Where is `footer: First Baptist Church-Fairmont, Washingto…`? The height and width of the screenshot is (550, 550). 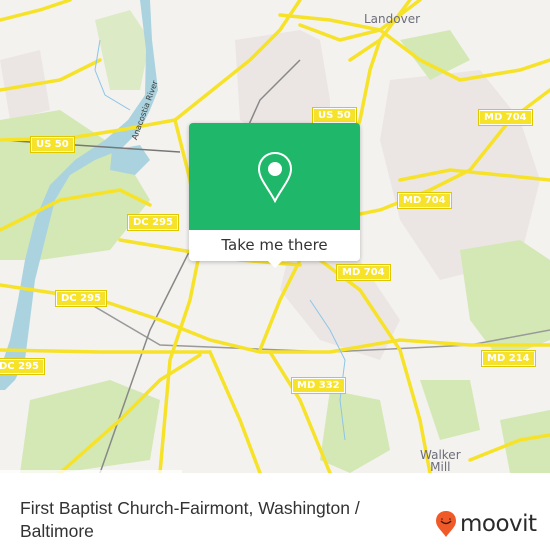 footer: First Baptist Church-Fairmont, Washingto… is located at coordinates (275, 520).